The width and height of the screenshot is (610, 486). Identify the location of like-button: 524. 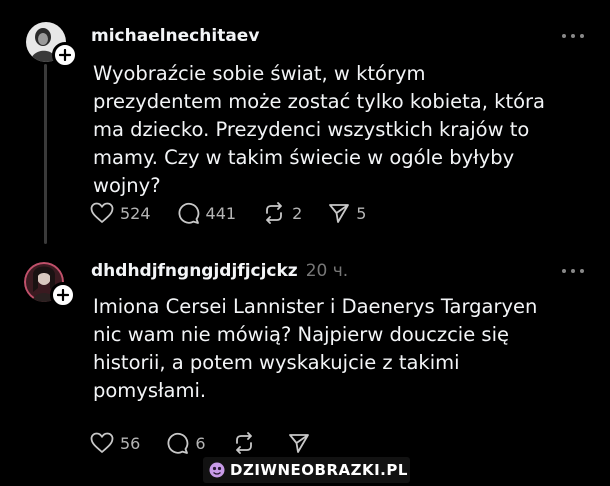
(120, 213).